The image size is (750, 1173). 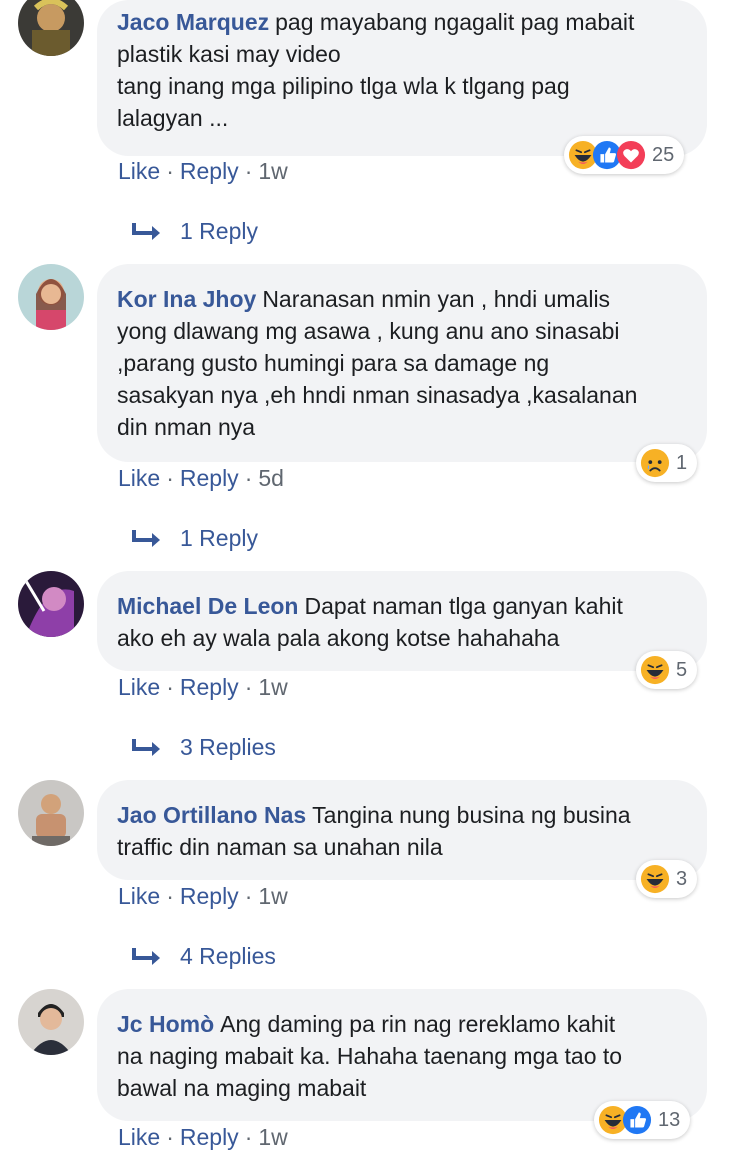 I want to click on comment-author: Jao Ortillano Nas, so click(x=211, y=815).